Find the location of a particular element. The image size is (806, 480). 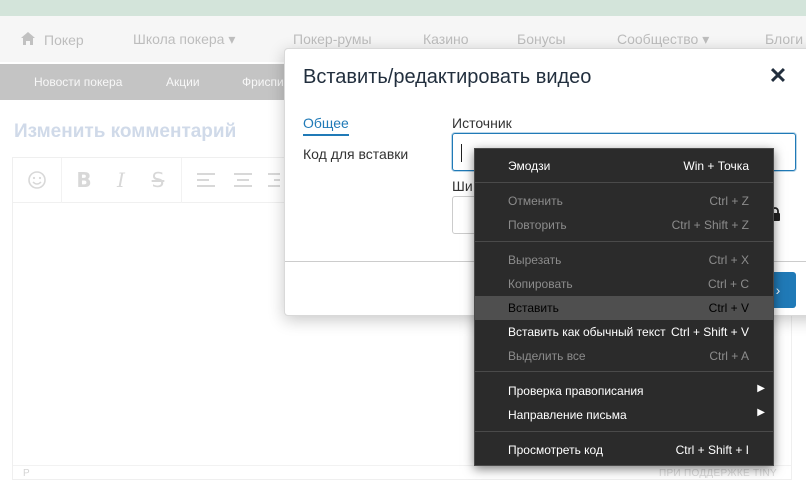

menu-item-shortcut: Ctrl + Shift + Z is located at coordinates (710, 225).